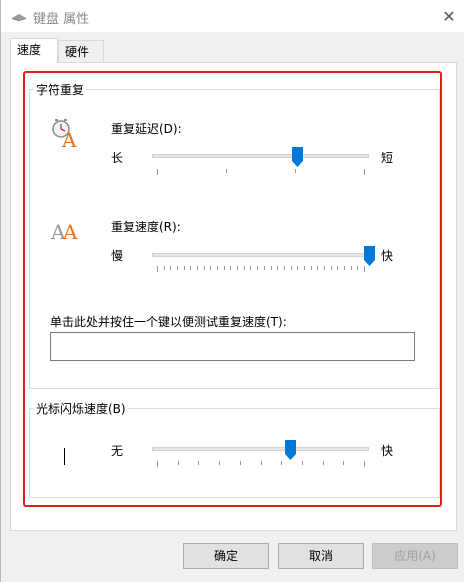  I want to click on repeat-delay-min-label: 长, so click(117, 158).